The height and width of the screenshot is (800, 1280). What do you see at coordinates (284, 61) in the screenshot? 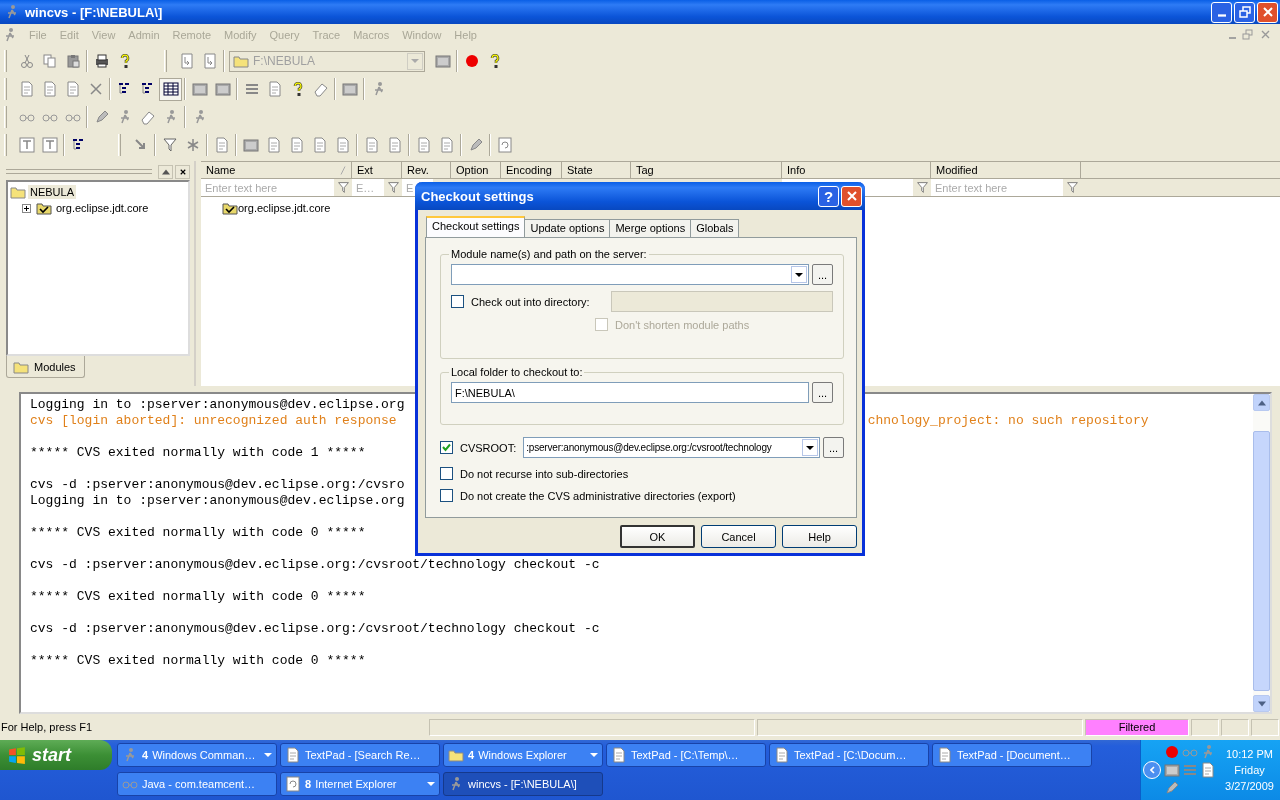
I see `path-text: F:\NEBULA` at bounding box center [284, 61].